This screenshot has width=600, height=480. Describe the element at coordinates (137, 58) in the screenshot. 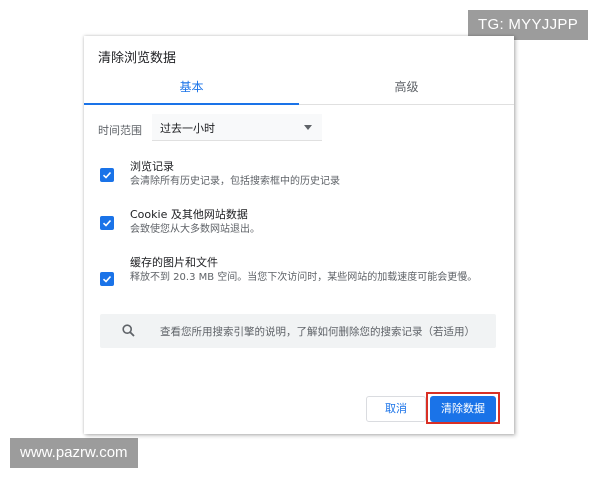

I see `dialog-title: 清除浏览数据` at that location.